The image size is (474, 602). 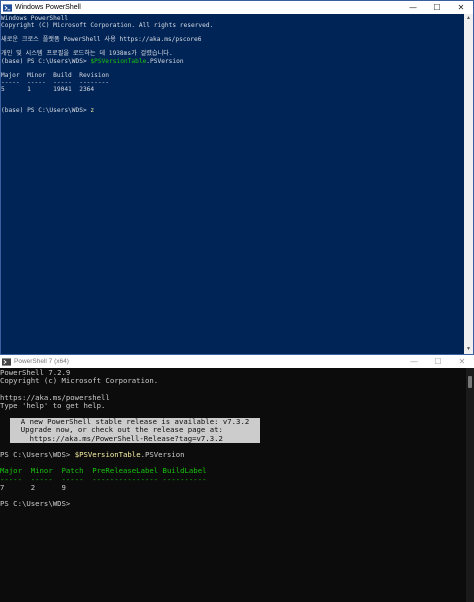 I want to click on console-line: Type 'help' to get help., so click(x=53, y=405).